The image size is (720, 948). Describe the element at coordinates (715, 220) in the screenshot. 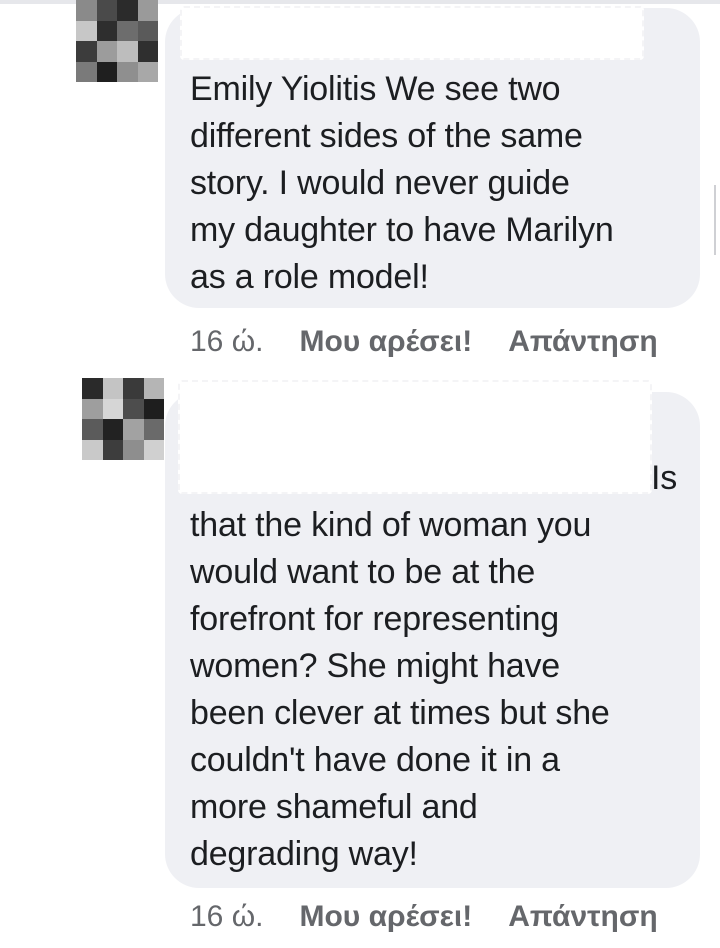

I see `scroll-edge` at that location.